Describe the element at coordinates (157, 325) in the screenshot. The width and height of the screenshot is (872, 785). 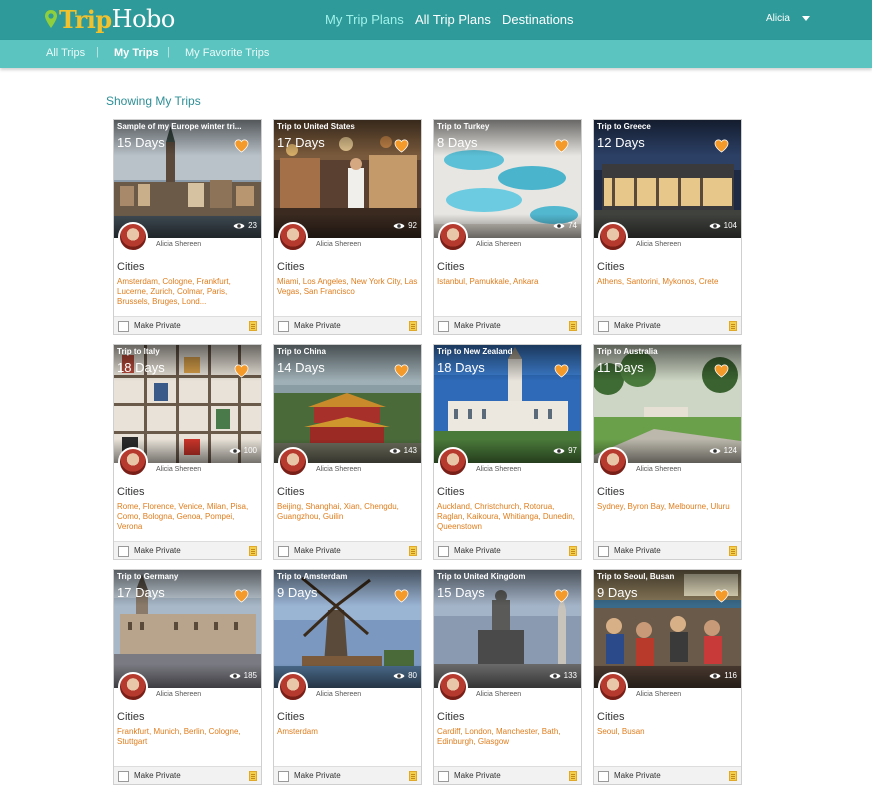
I see `make-private-label: Make Private` at that location.